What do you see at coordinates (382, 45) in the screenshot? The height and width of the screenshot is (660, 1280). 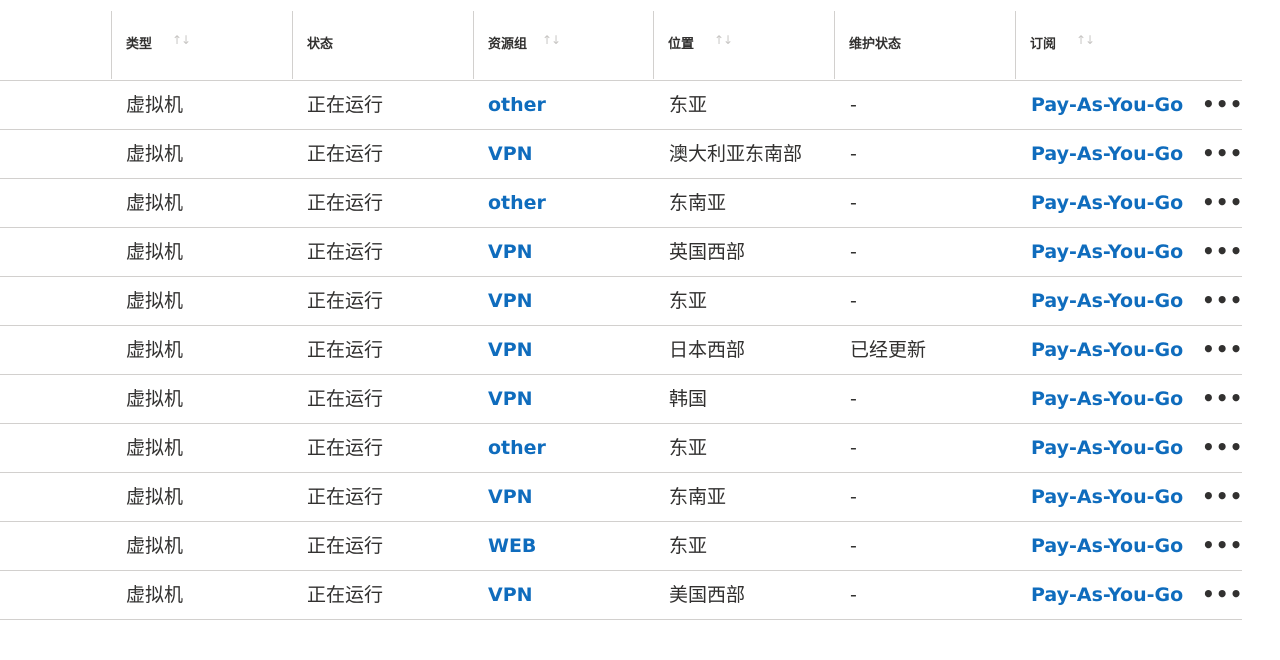 I see `column-header-status: 状态` at bounding box center [382, 45].